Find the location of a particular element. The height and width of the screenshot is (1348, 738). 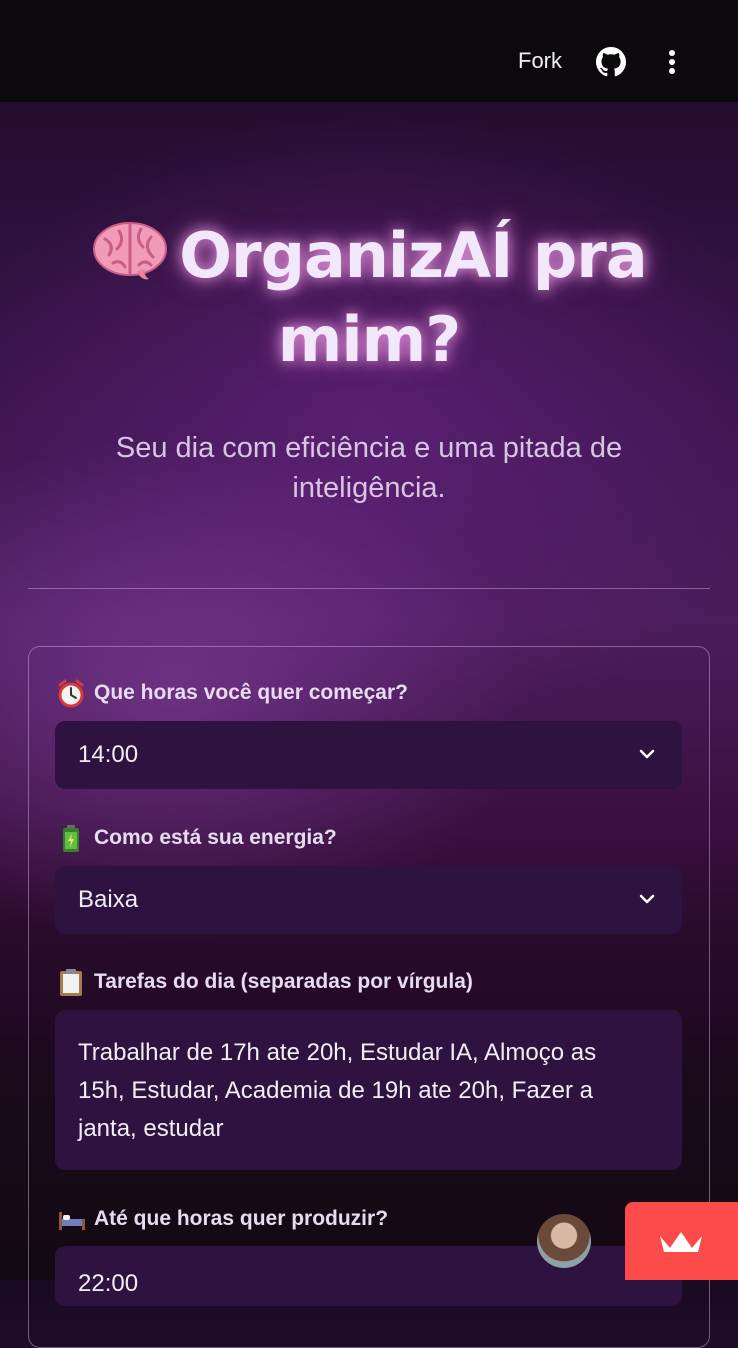

tasks-label: Tarefas do dia (separadas por vírgula) is located at coordinates (264, 982).